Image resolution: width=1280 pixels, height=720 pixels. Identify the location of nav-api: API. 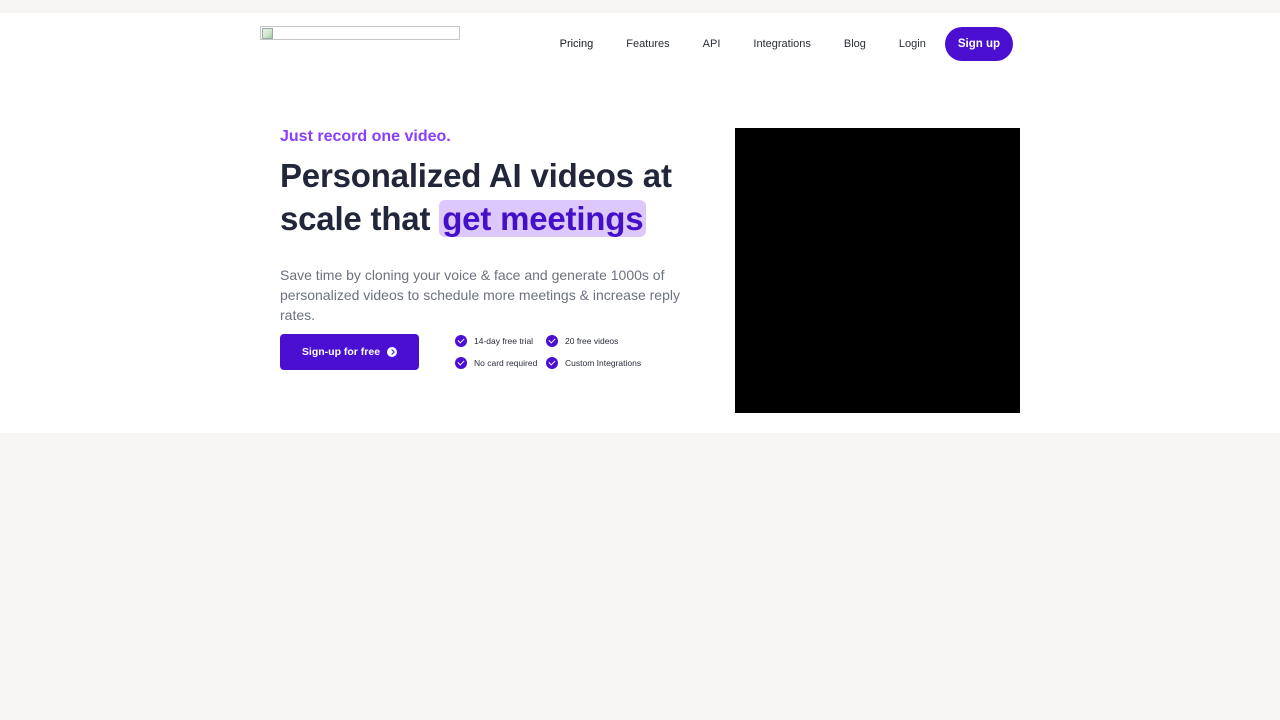
(712, 44).